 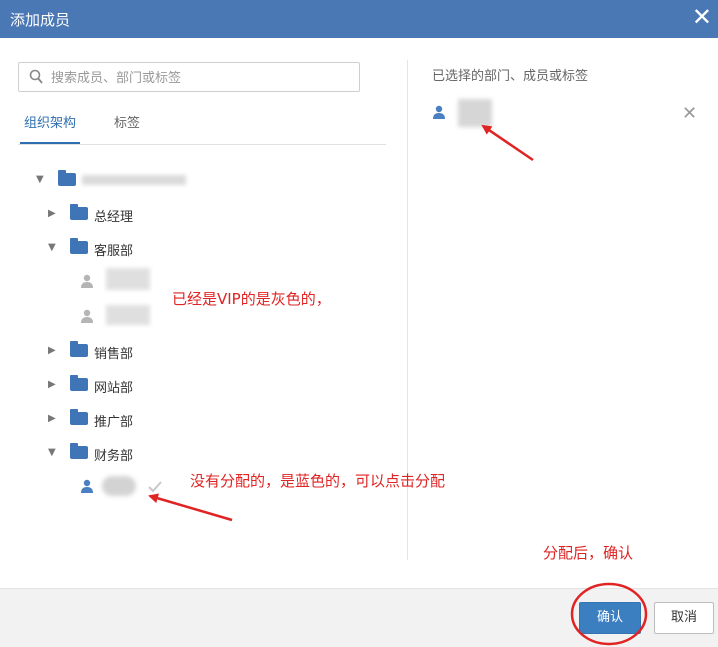 What do you see at coordinates (562, 113) in the screenshot?
I see `selected-member-item` at bounding box center [562, 113].